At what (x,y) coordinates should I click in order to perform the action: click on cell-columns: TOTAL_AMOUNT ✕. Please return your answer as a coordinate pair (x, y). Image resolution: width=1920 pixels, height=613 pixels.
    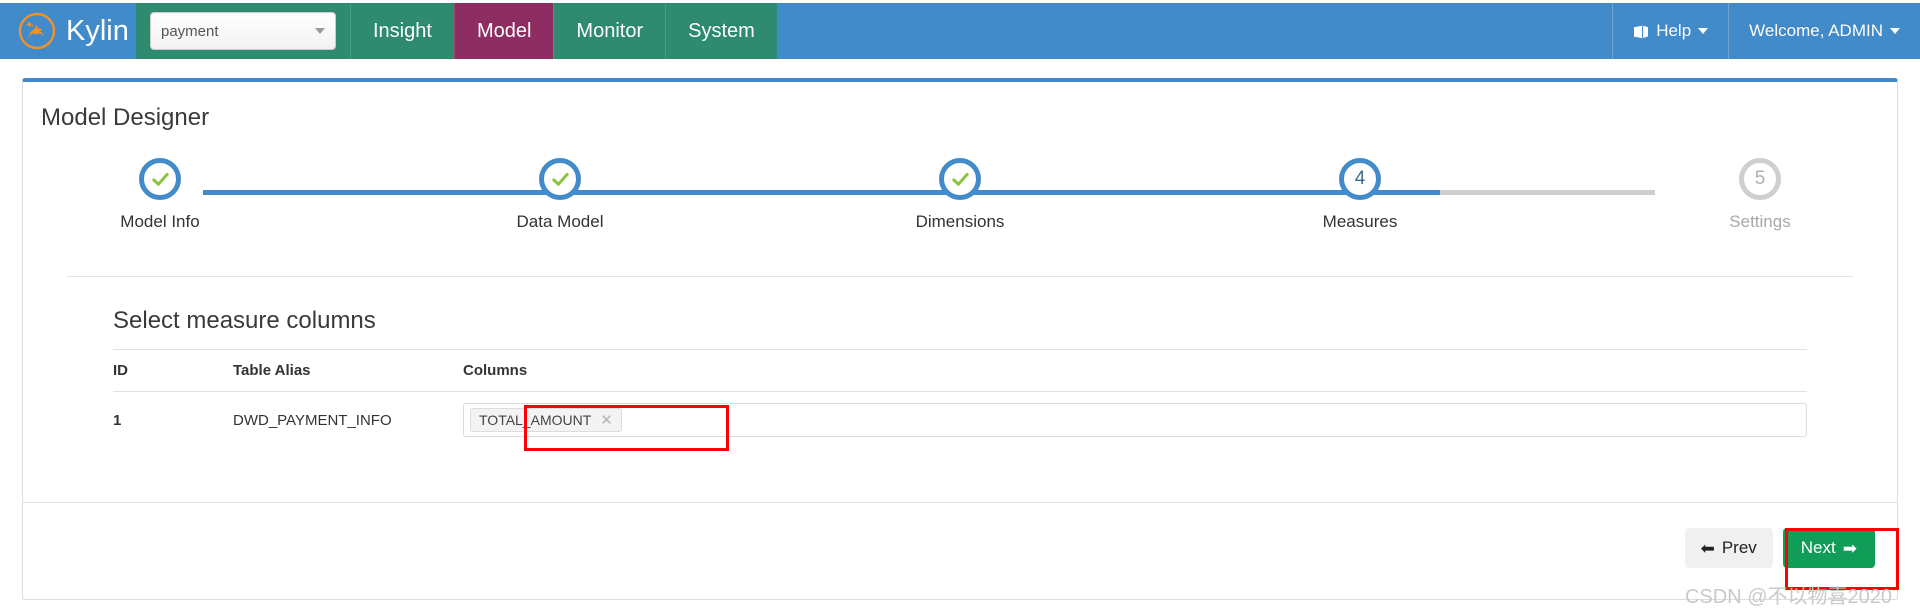
    Looking at the image, I should click on (1135, 420).